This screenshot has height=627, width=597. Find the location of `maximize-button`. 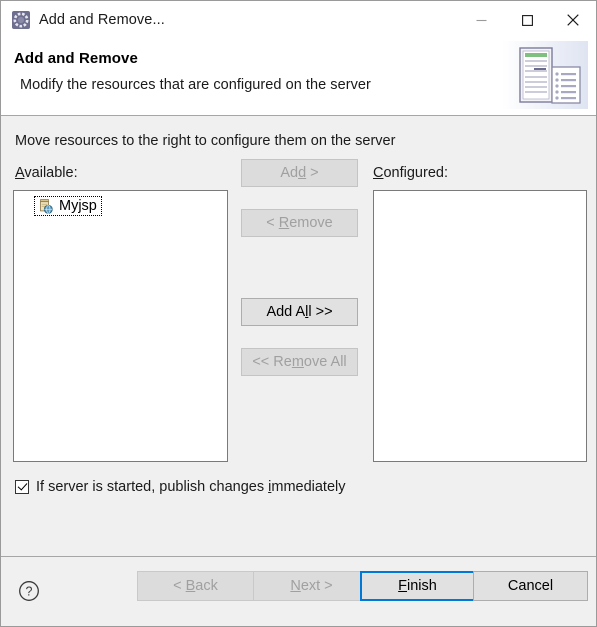

maximize-button is located at coordinates (527, 20).